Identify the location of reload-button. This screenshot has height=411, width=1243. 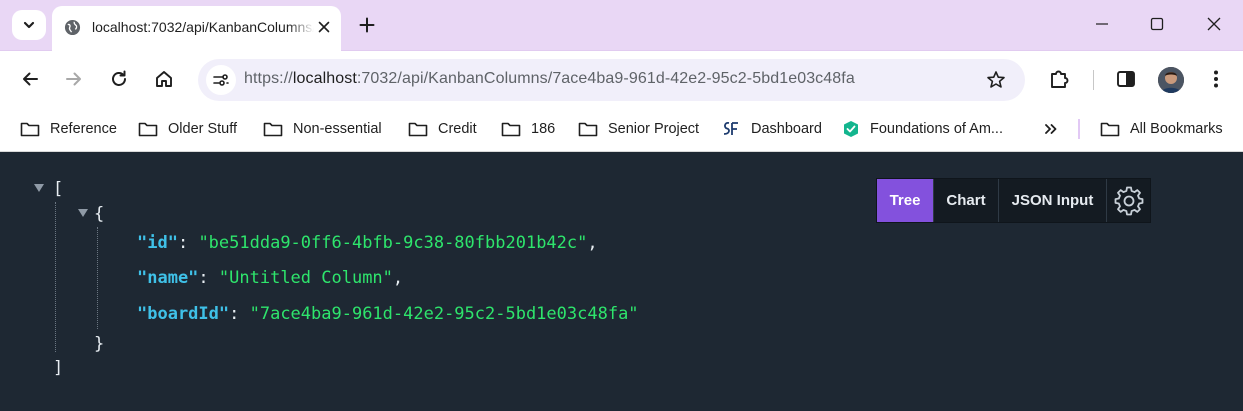
(119, 79).